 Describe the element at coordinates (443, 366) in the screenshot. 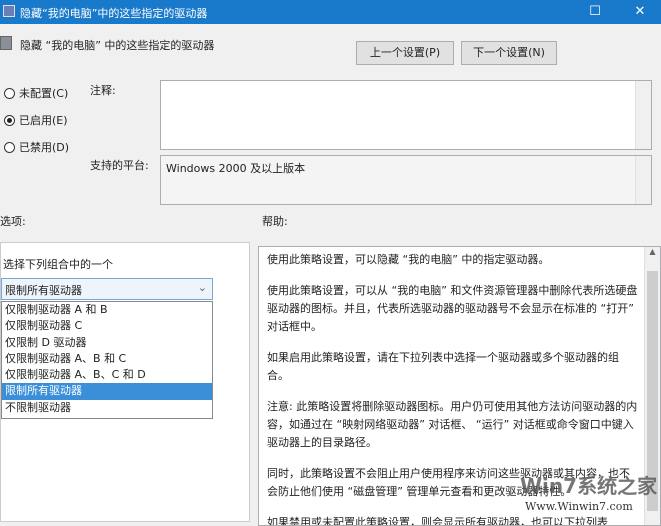

I see `help-paragraph: 如果启用此策略设置，请在下拉列表中选择一个驱动器或多个驱动器的组合。` at that location.